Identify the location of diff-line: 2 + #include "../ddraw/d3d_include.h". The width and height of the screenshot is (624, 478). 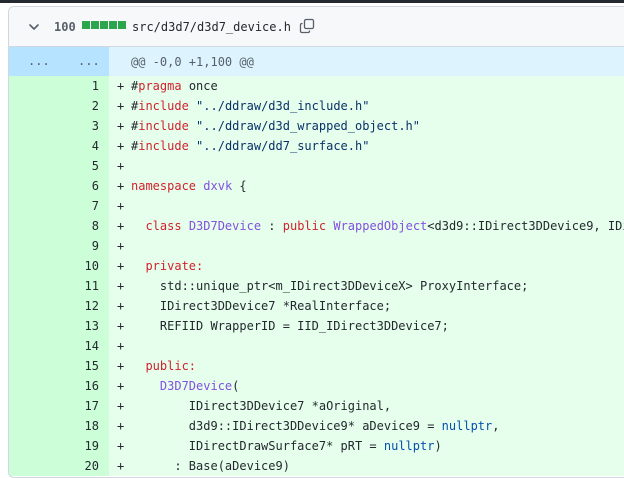
(316, 106).